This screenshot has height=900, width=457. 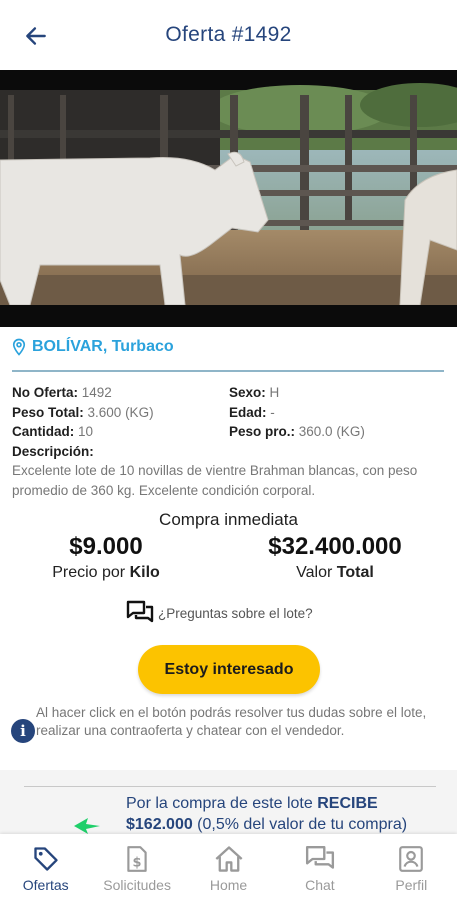 I want to click on chat-icon, so click(x=319, y=857).